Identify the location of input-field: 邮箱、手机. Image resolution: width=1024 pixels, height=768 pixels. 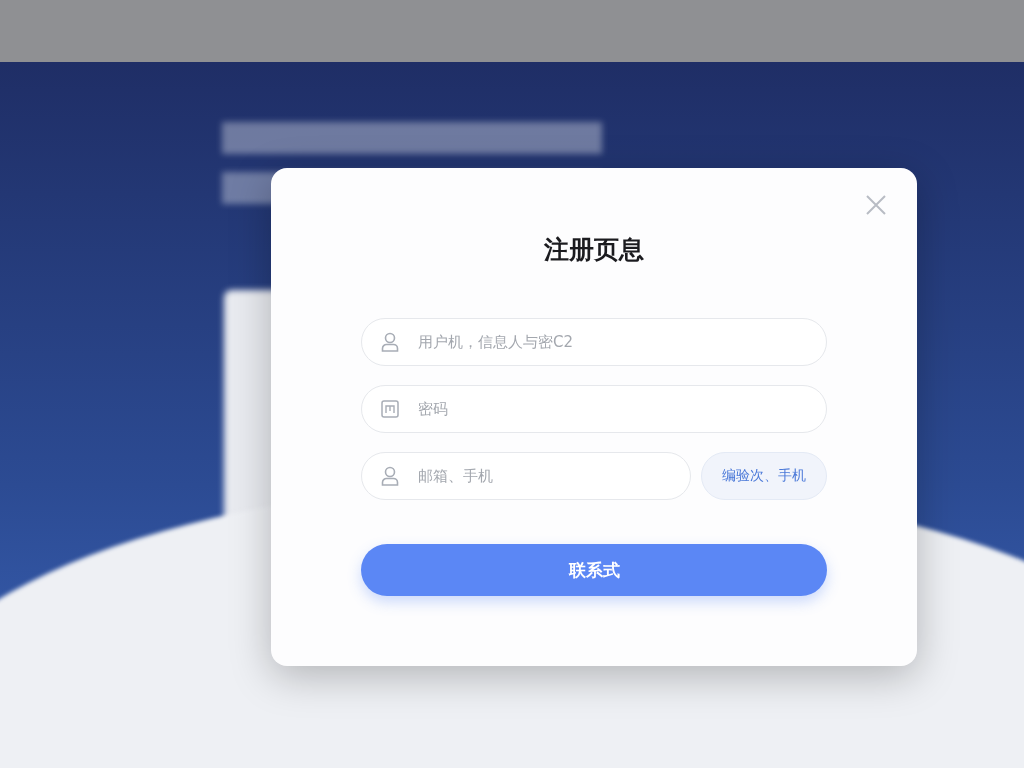
(526, 476).